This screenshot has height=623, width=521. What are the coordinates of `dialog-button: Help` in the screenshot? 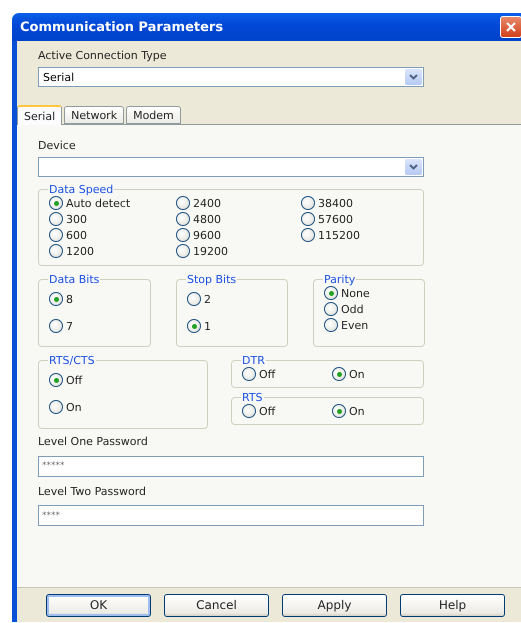 It's located at (452, 605).